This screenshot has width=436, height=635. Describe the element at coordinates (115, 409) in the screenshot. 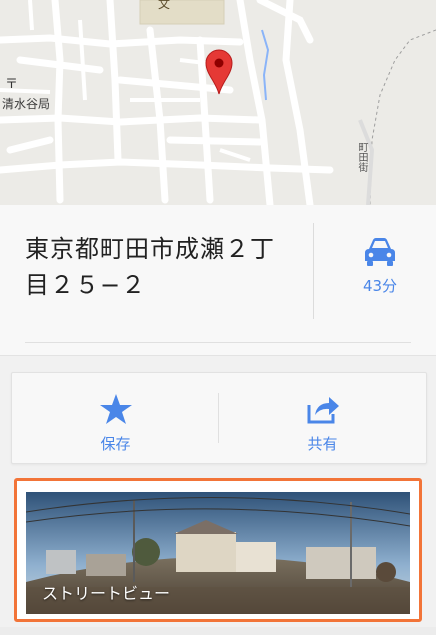

I see `star-icon` at that location.